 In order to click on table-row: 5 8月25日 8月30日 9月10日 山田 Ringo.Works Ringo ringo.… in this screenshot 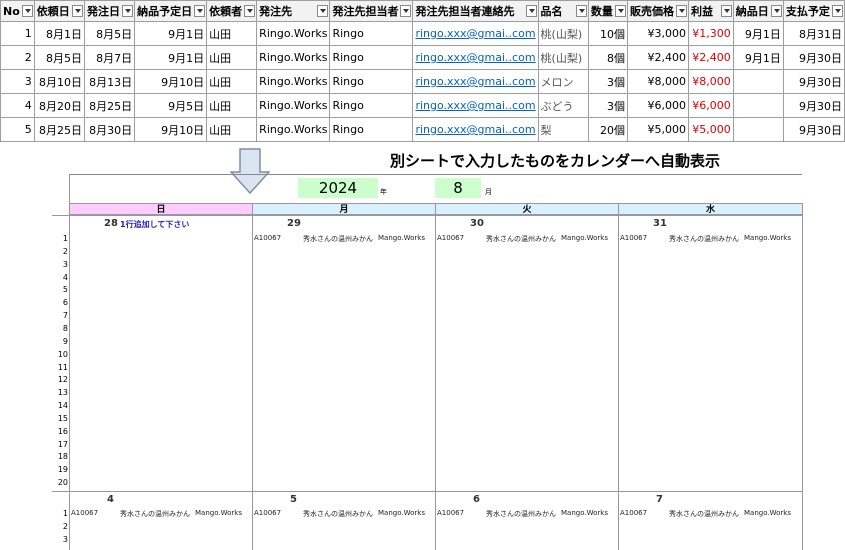, I will do `click(422, 129)`.